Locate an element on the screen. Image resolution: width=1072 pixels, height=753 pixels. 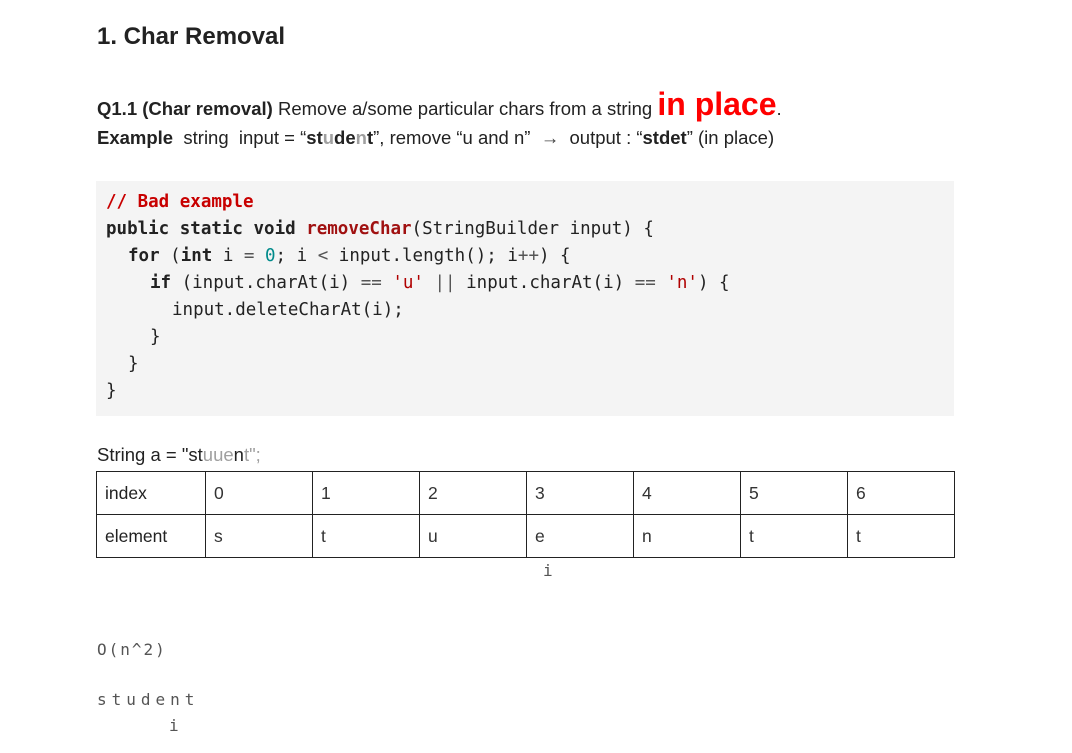
code-text: input.charAt(i) is located at coordinates (545, 283).